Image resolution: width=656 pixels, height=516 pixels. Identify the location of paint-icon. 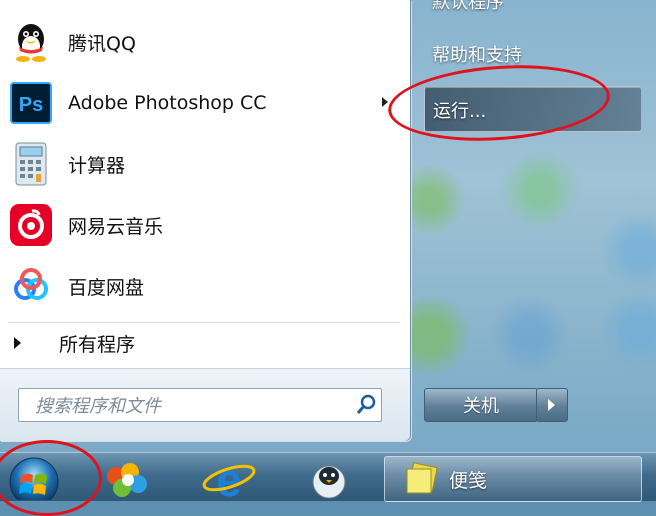
(126, 479).